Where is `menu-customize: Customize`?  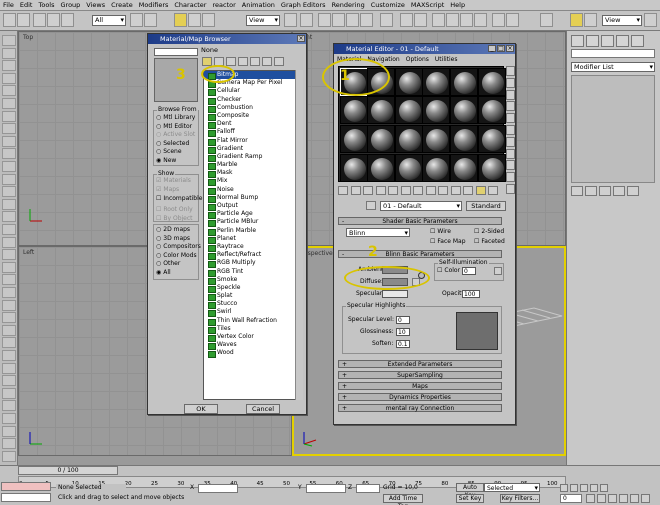 menu-customize: Customize is located at coordinates (388, 5).